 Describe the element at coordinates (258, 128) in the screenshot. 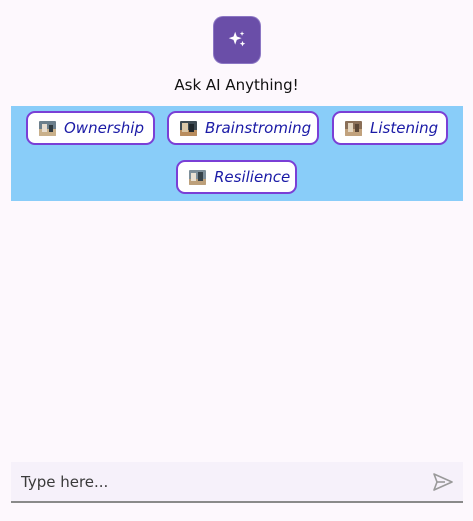

I see `prompt-chip-label: Brainstroming` at that location.